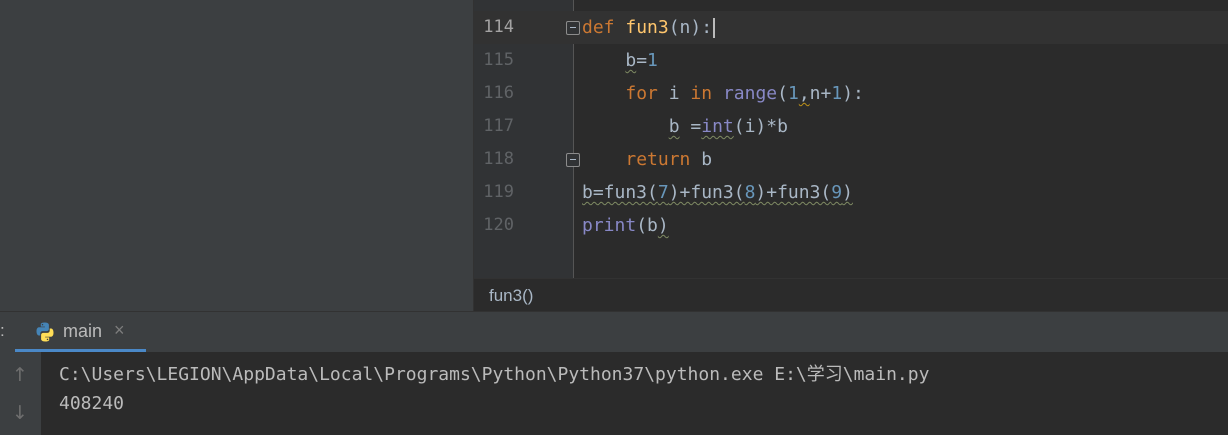 This screenshot has height=435, width=1228. What do you see at coordinates (609, 225) in the screenshot?
I see `builtin-print: print` at bounding box center [609, 225].